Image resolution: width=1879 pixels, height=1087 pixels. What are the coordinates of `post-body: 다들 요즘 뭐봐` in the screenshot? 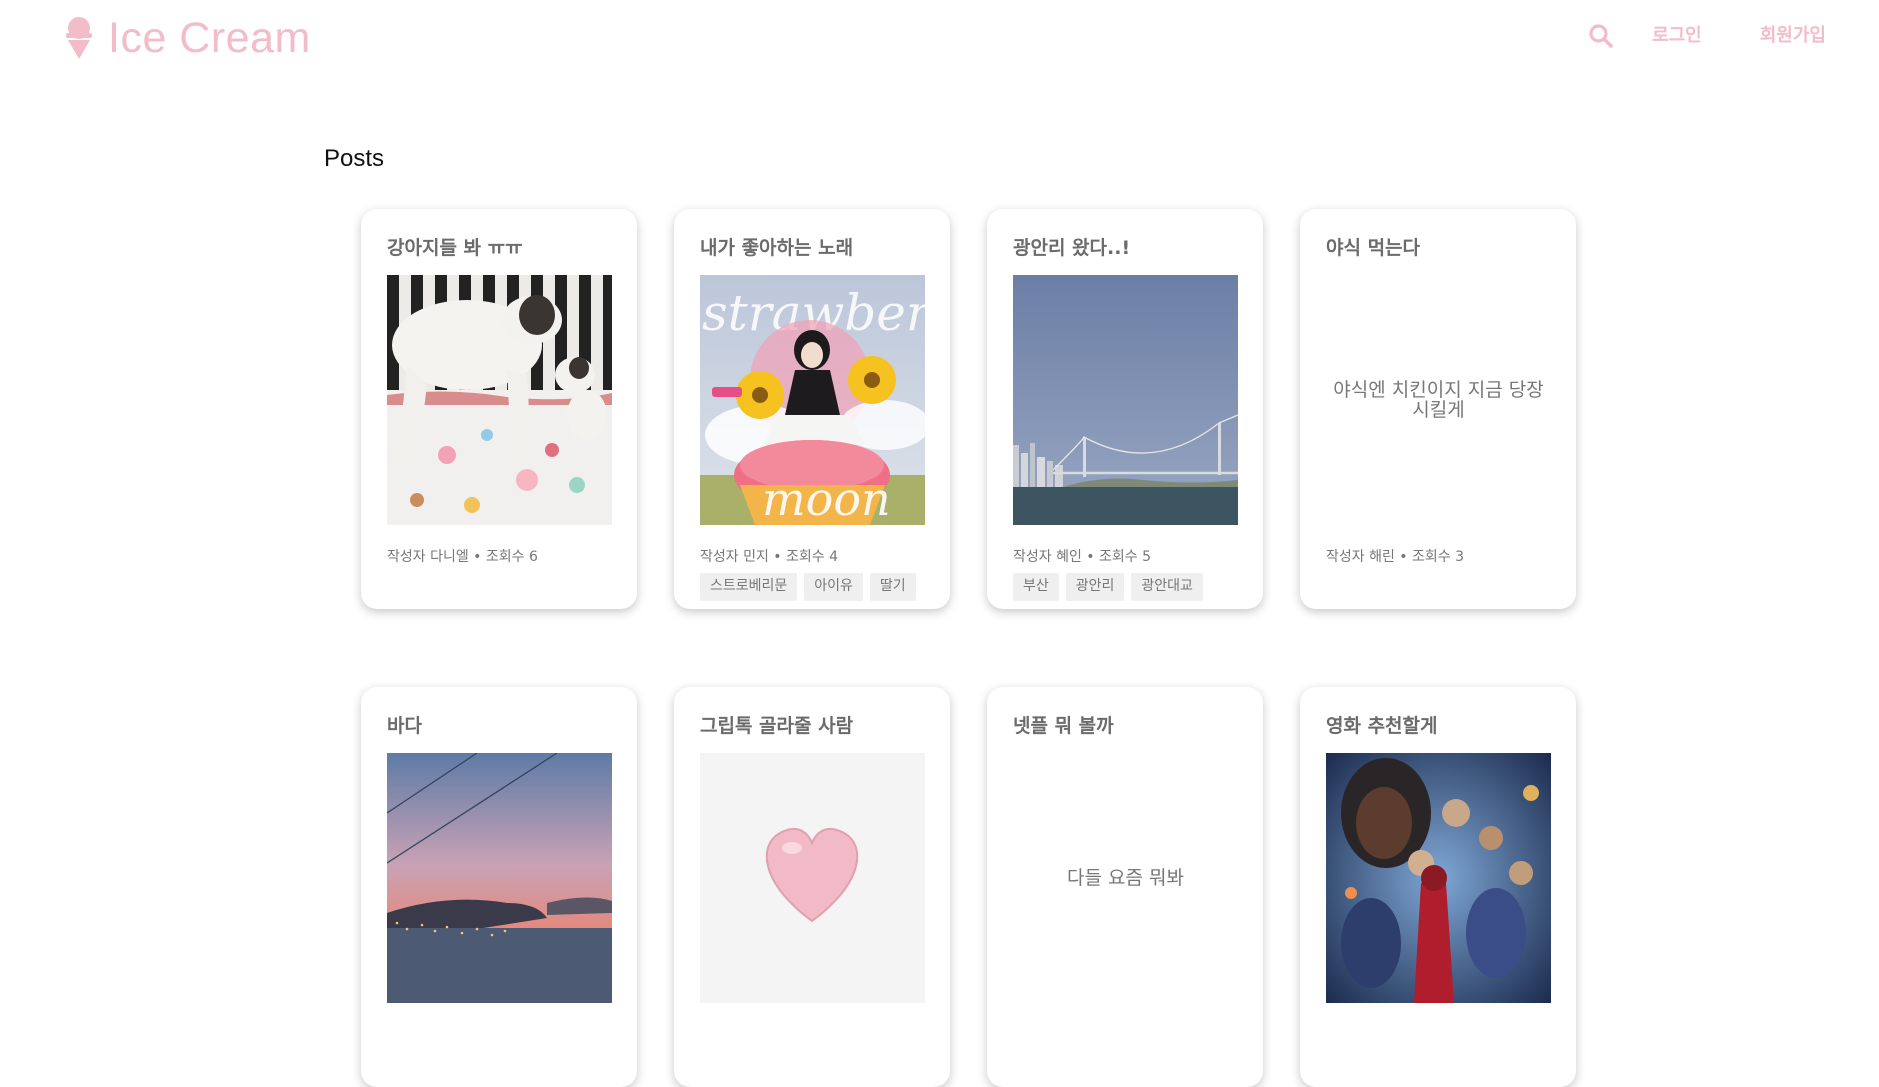 It's located at (1125, 878).